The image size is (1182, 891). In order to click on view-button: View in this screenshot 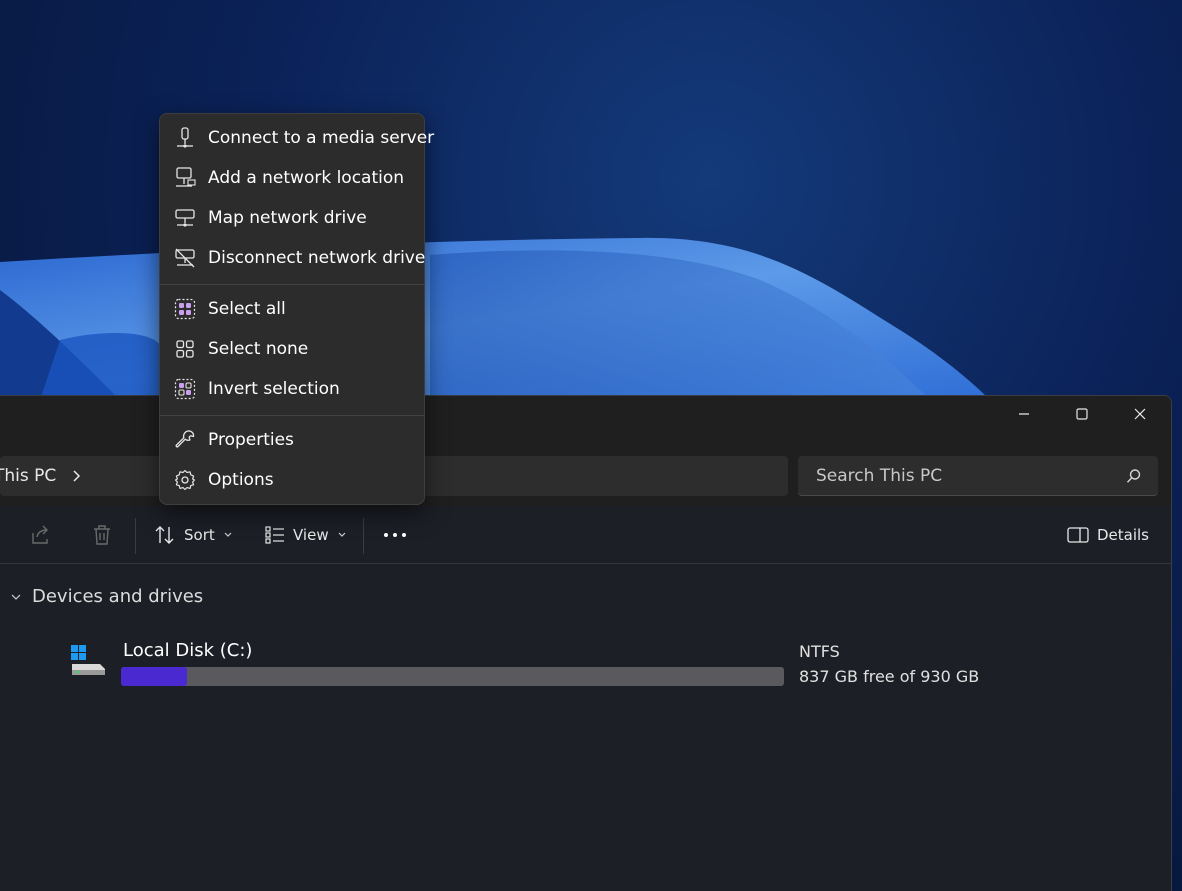, I will do `click(306, 535)`.